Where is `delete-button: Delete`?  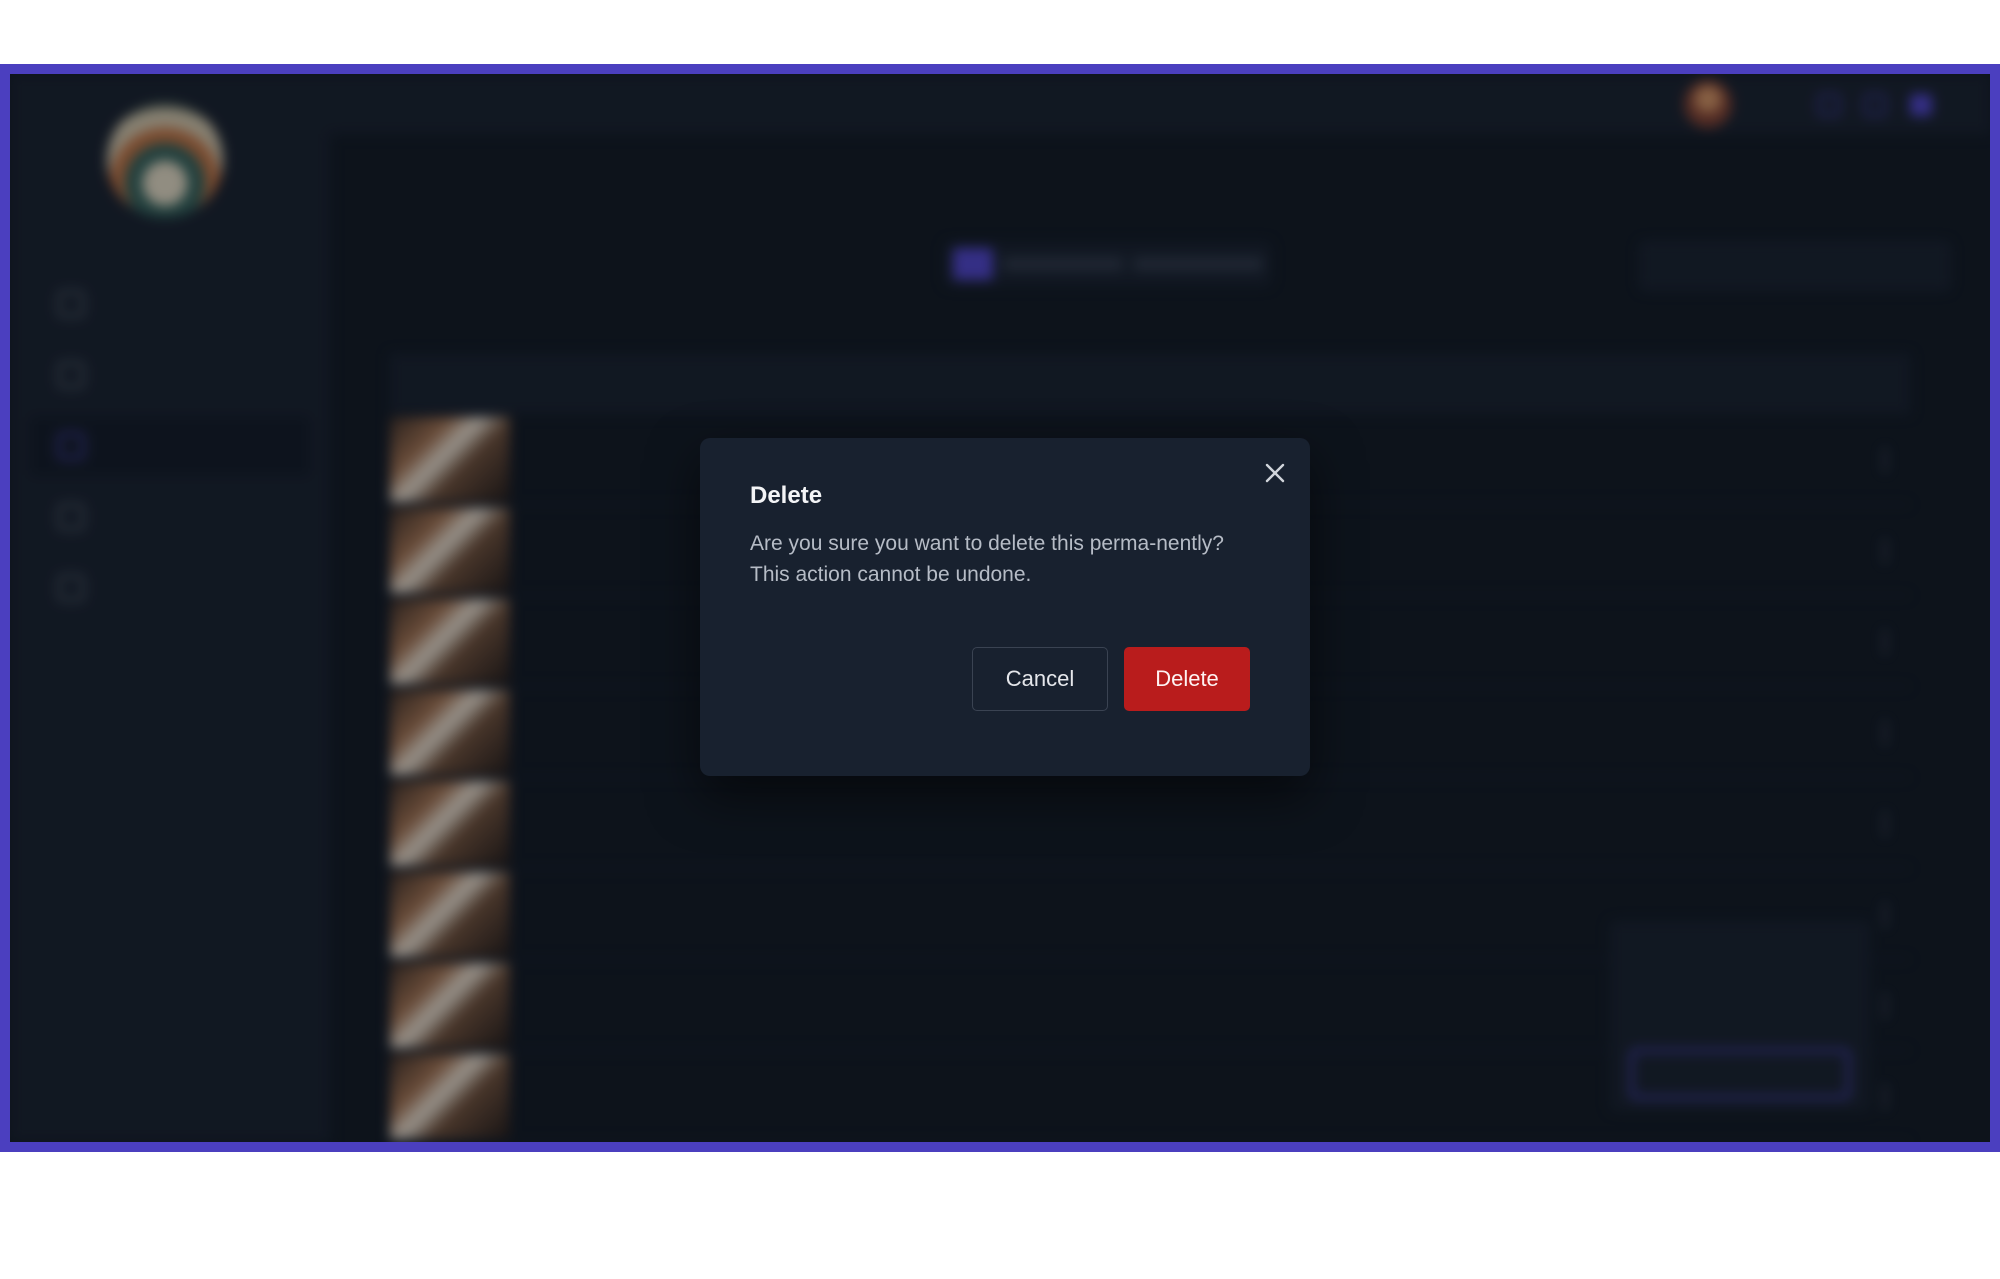
delete-button: Delete is located at coordinates (1187, 679).